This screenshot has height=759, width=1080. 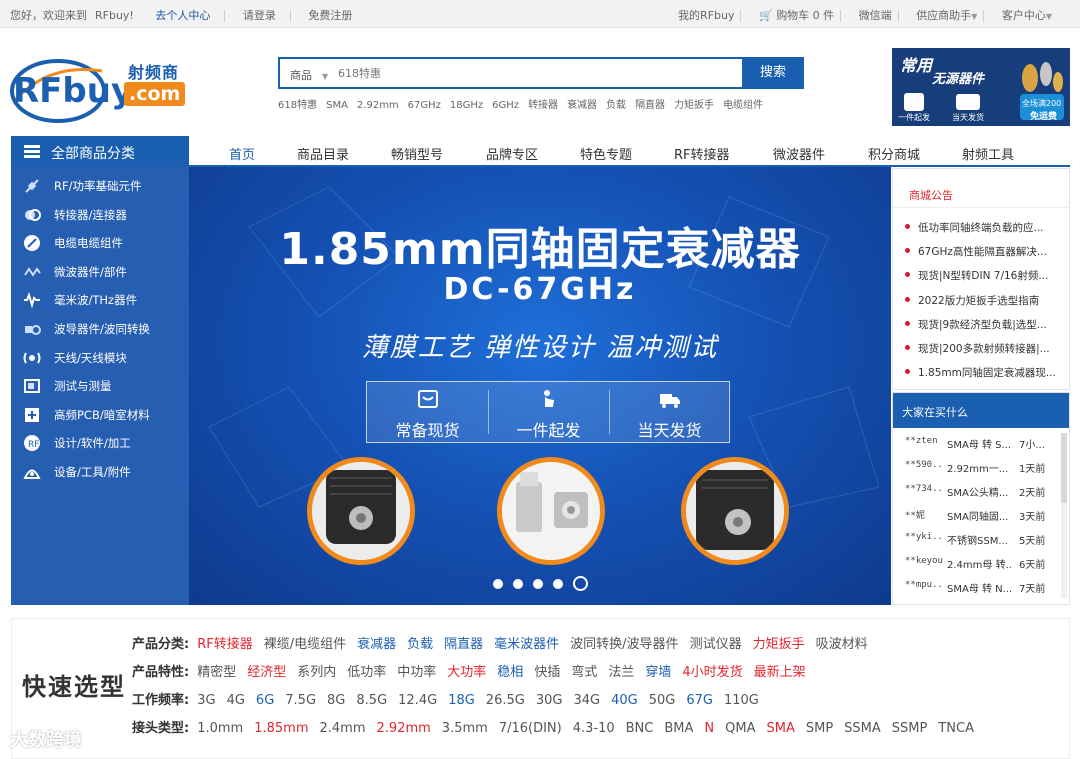 What do you see at coordinates (220, 728) in the screenshot?
I see `quick-select-option: 1.0mm` at bounding box center [220, 728].